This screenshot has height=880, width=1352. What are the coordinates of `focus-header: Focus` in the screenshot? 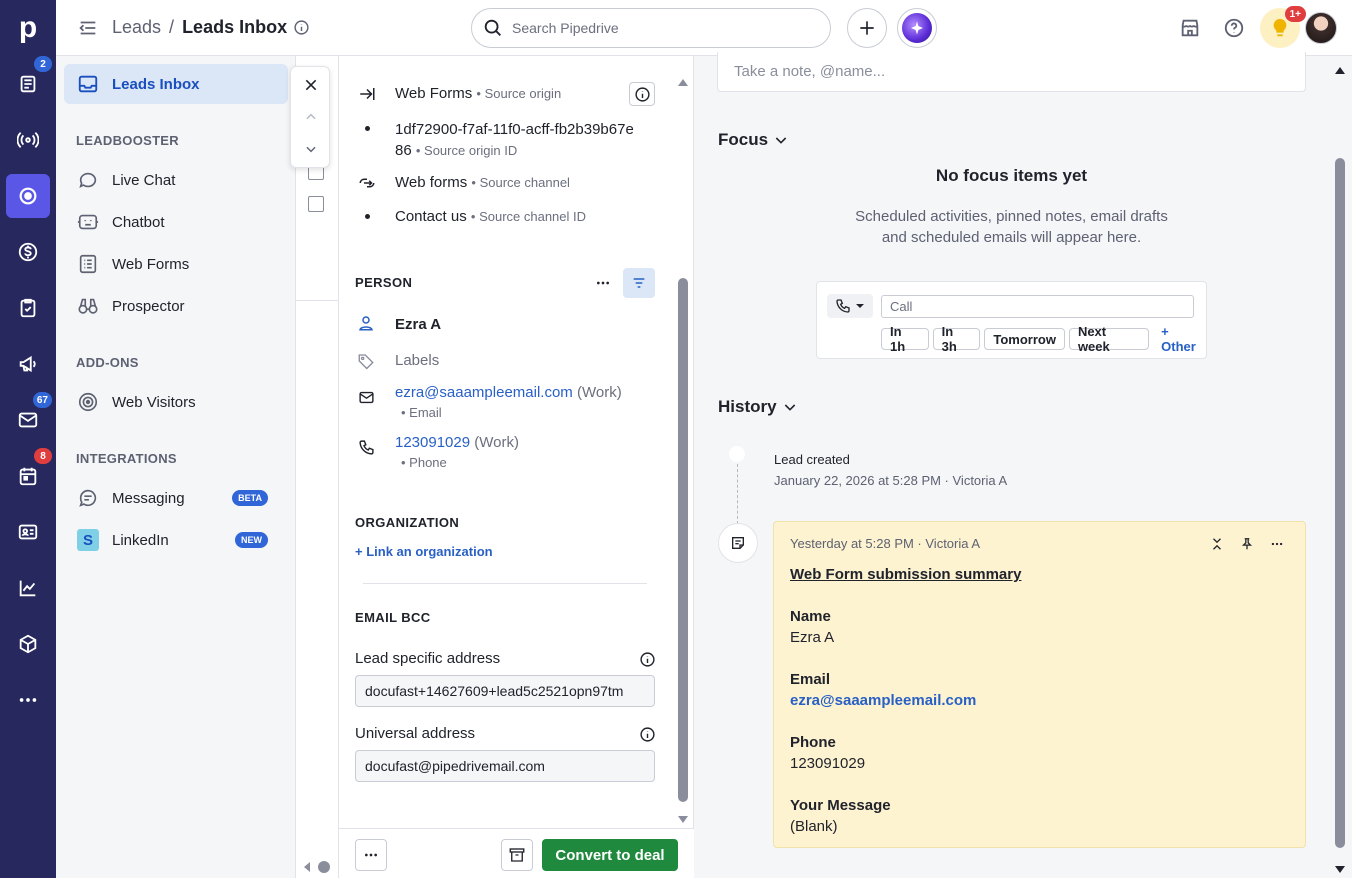 It's located at (753, 140).